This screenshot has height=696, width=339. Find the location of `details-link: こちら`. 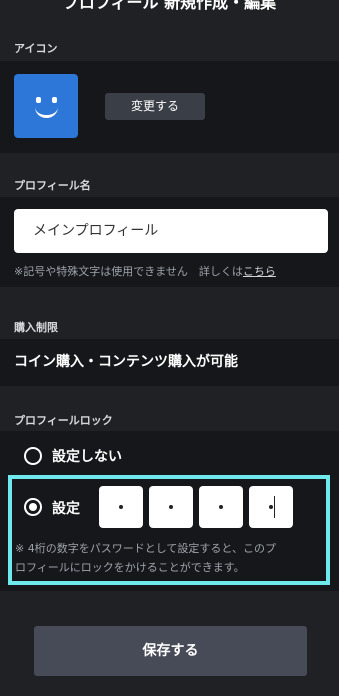

details-link: こちら is located at coordinates (259, 271).